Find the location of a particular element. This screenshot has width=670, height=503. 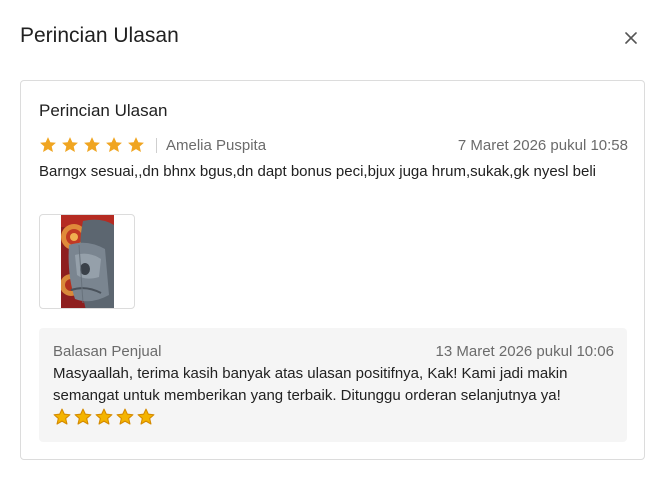

modal-title: Perincian Ulasan is located at coordinates (99, 35).